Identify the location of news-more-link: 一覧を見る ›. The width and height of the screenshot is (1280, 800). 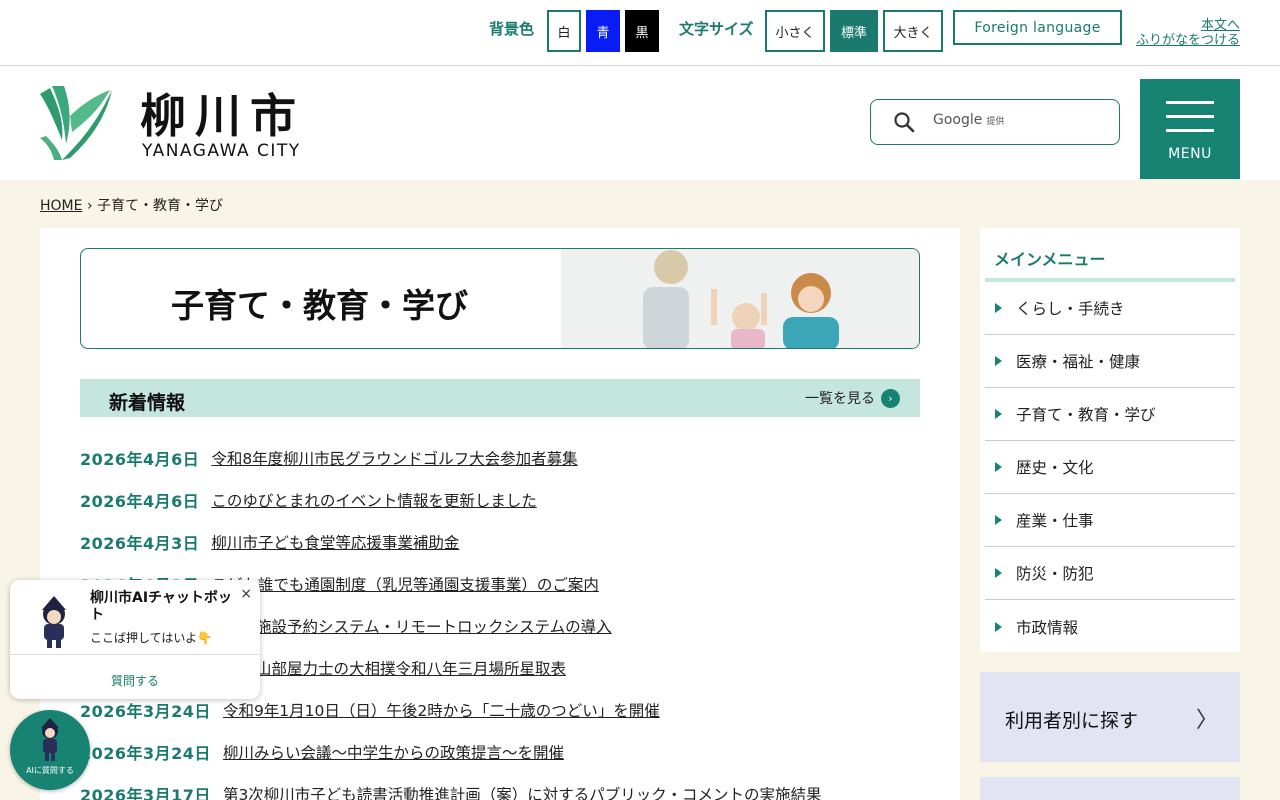
(852, 398).